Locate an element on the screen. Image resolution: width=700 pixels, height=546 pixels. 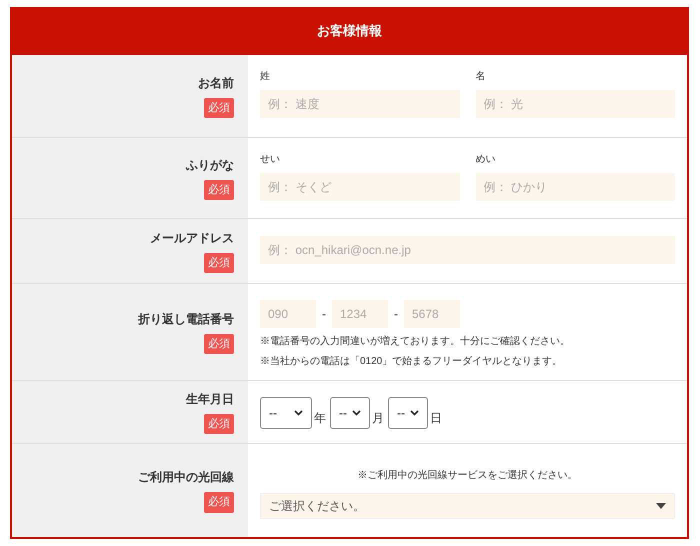
input-field: 例： ひかり is located at coordinates (575, 187).